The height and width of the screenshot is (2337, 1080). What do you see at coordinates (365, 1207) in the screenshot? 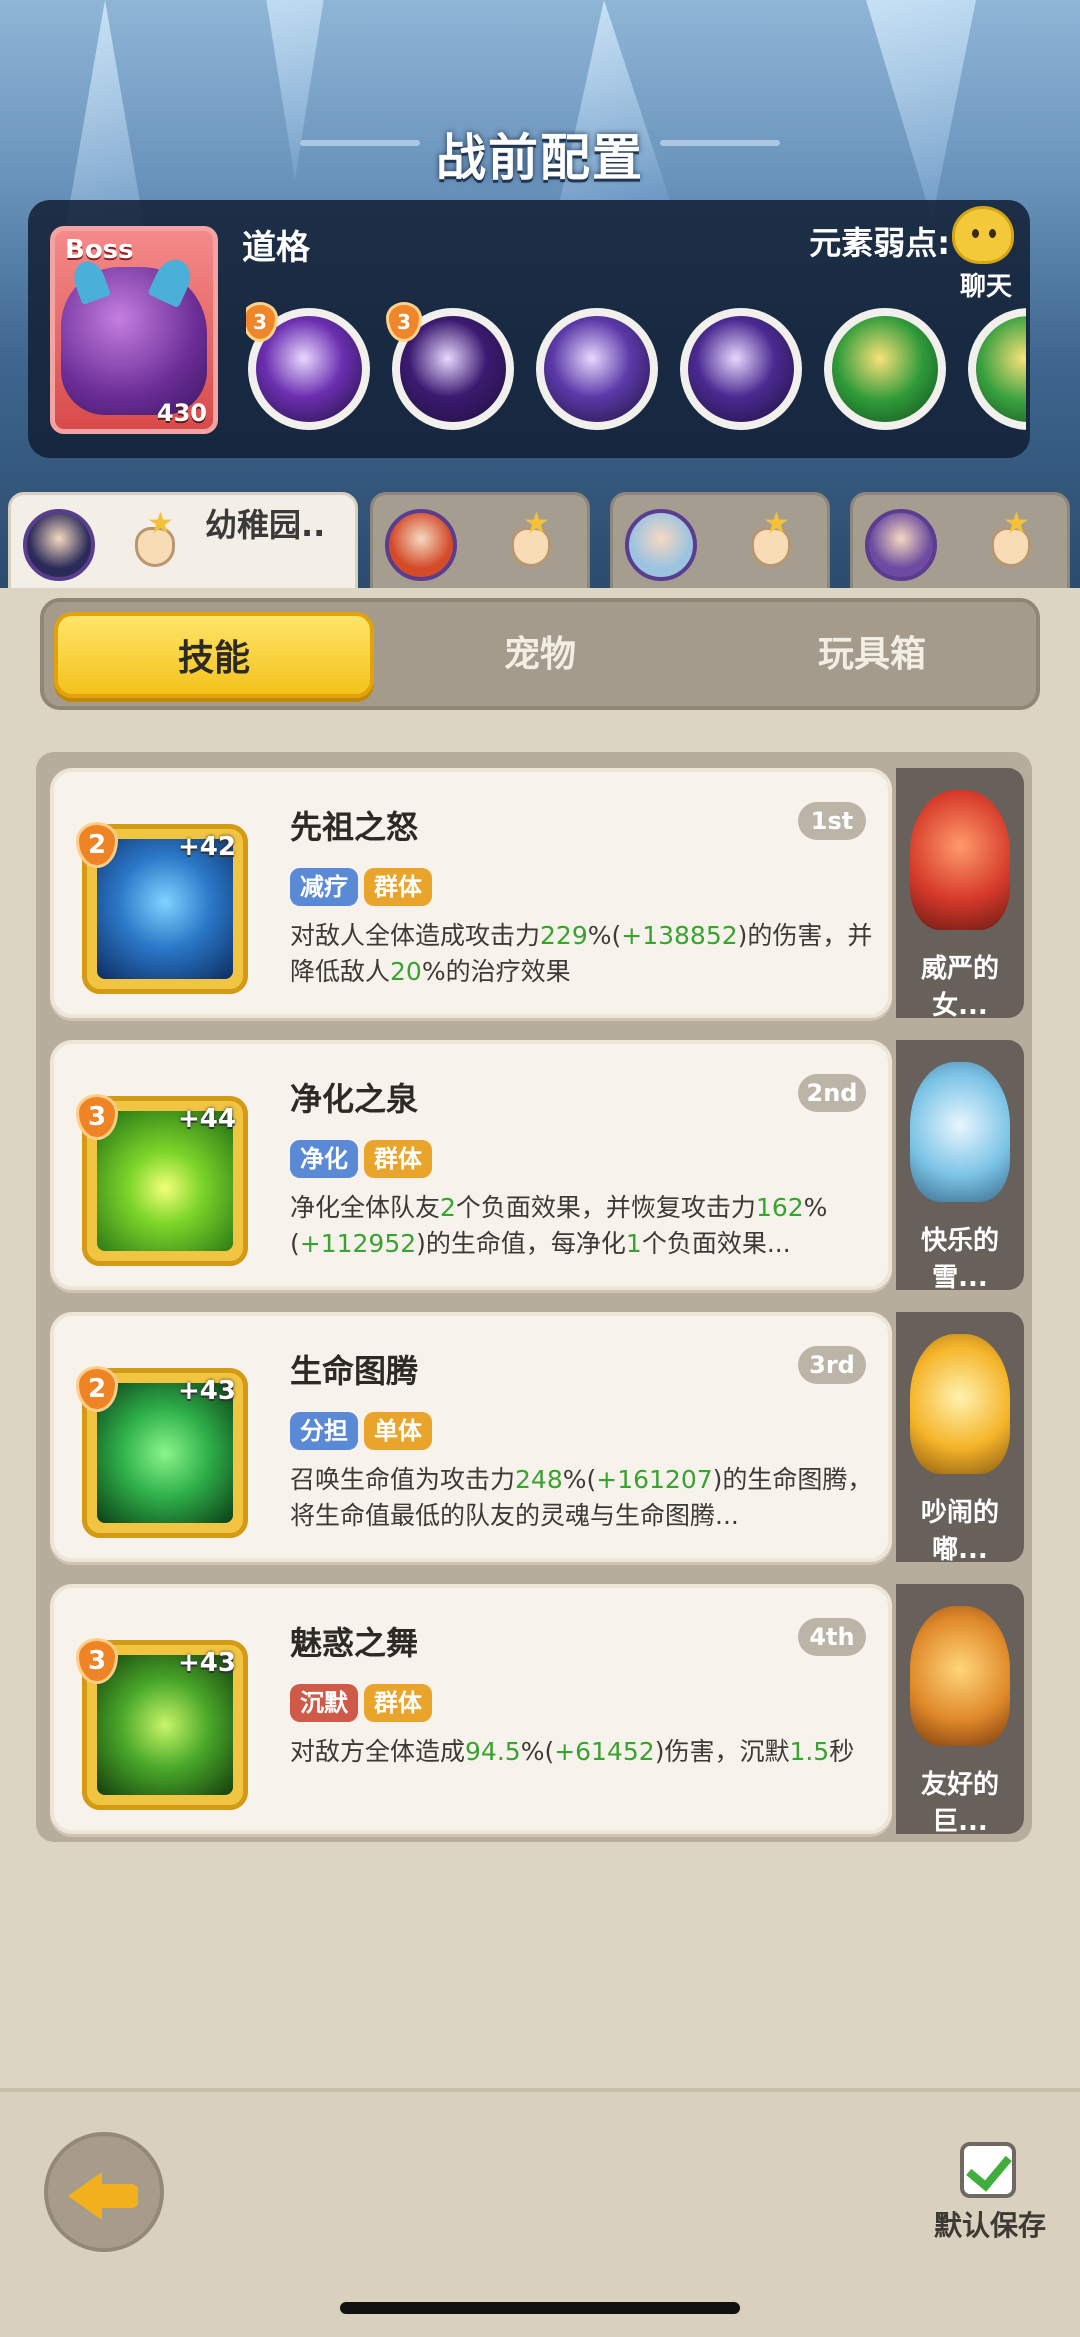
I see `skill-desc-part: 净化全体队友` at bounding box center [365, 1207].